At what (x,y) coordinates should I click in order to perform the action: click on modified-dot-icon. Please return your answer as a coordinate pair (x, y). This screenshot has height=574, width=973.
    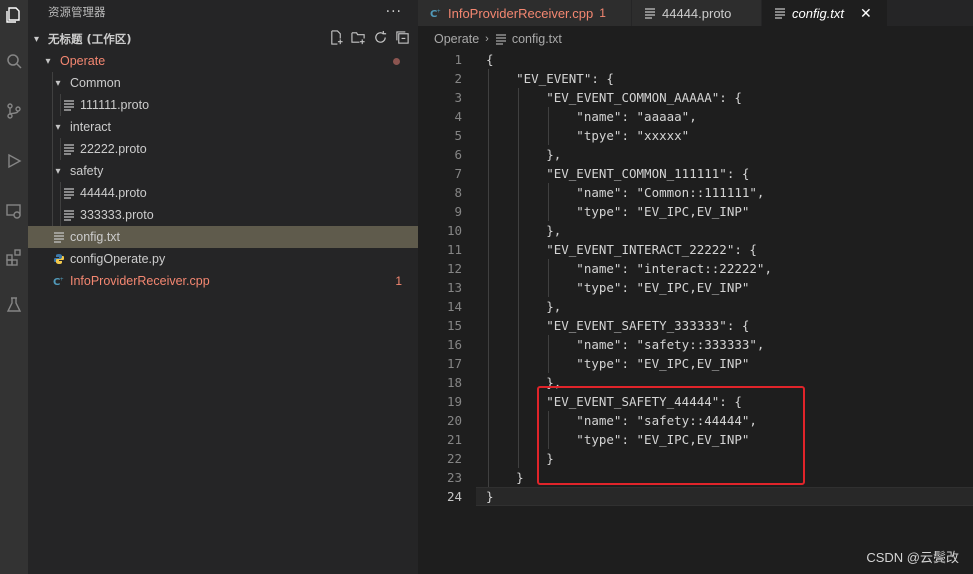
    Looking at the image, I should click on (396, 61).